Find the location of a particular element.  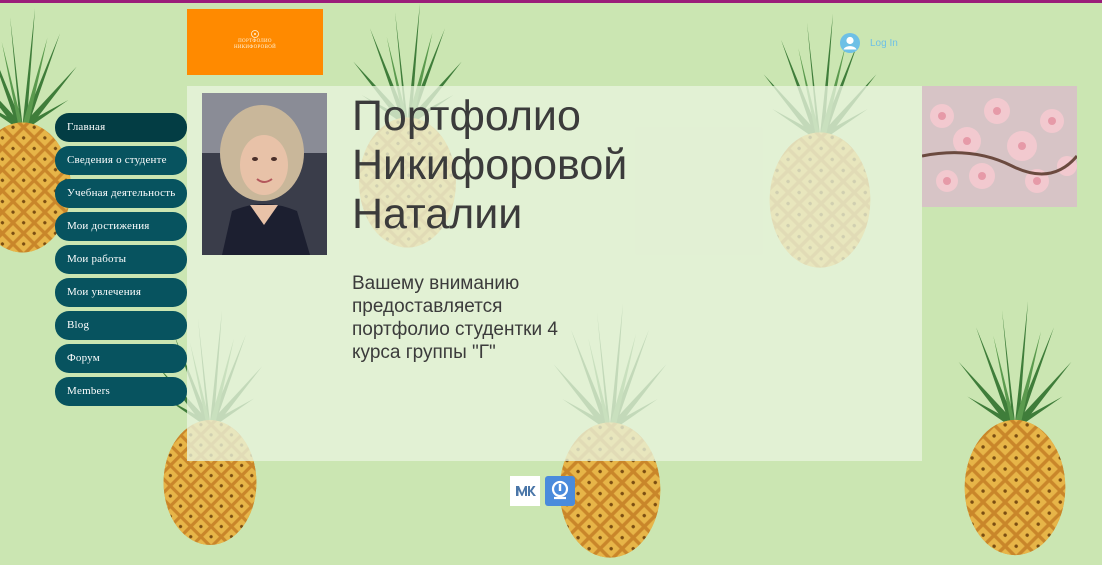

nav-item-forum: Форум is located at coordinates (121, 358).